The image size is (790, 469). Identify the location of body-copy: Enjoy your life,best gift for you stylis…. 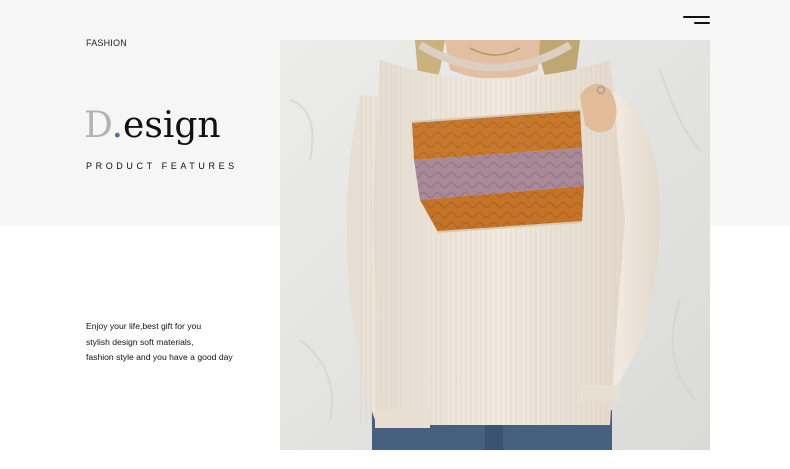
(159, 342).